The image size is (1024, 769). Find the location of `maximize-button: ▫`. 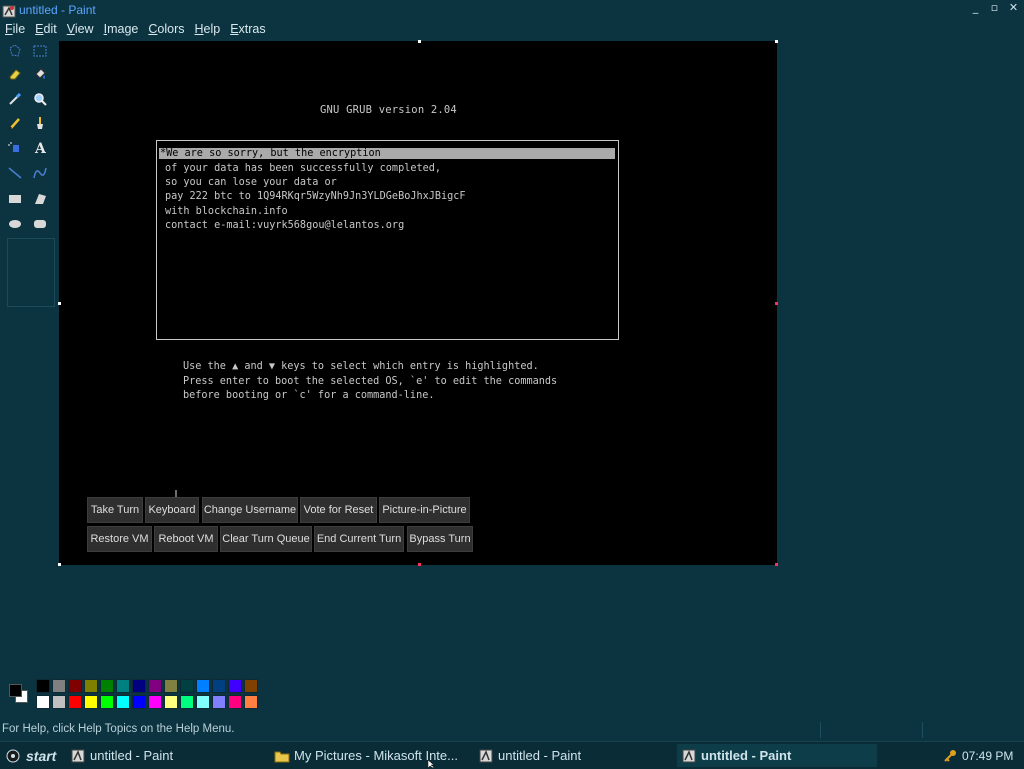

maximize-button: ▫ is located at coordinates (994, 7).